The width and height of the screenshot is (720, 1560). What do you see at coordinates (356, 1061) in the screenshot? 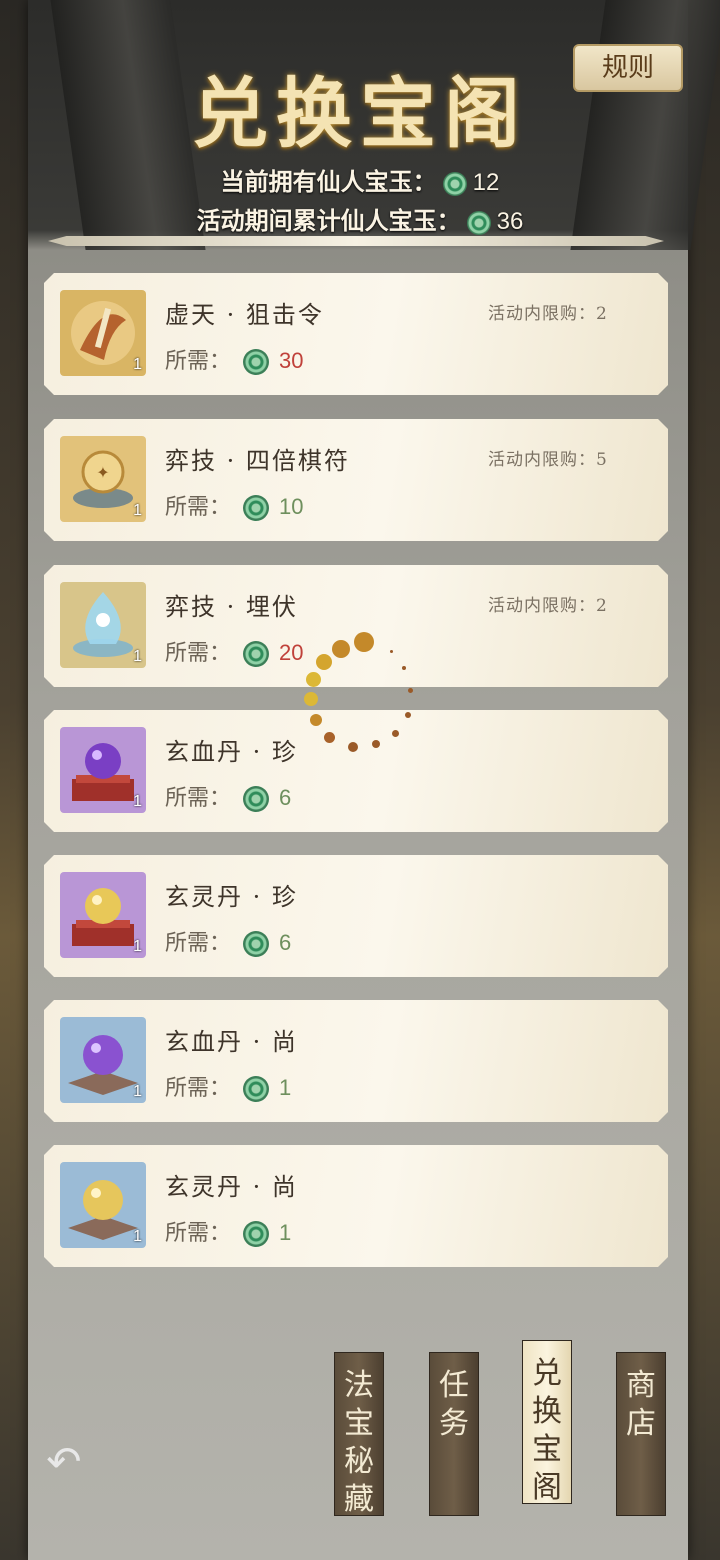
I see `exchange-item: 1 玄血丹 · 尚 所需： 1` at bounding box center [356, 1061].